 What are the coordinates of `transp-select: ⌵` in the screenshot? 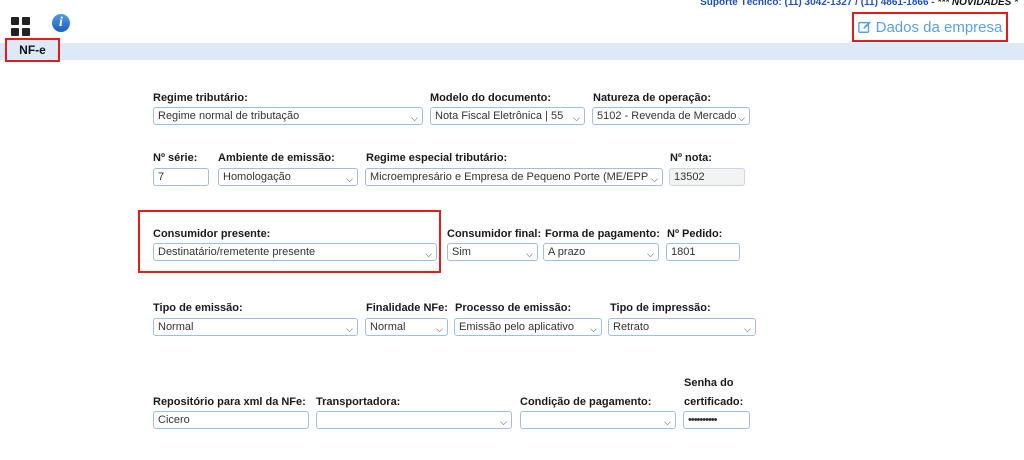 It's located at (414, 420).